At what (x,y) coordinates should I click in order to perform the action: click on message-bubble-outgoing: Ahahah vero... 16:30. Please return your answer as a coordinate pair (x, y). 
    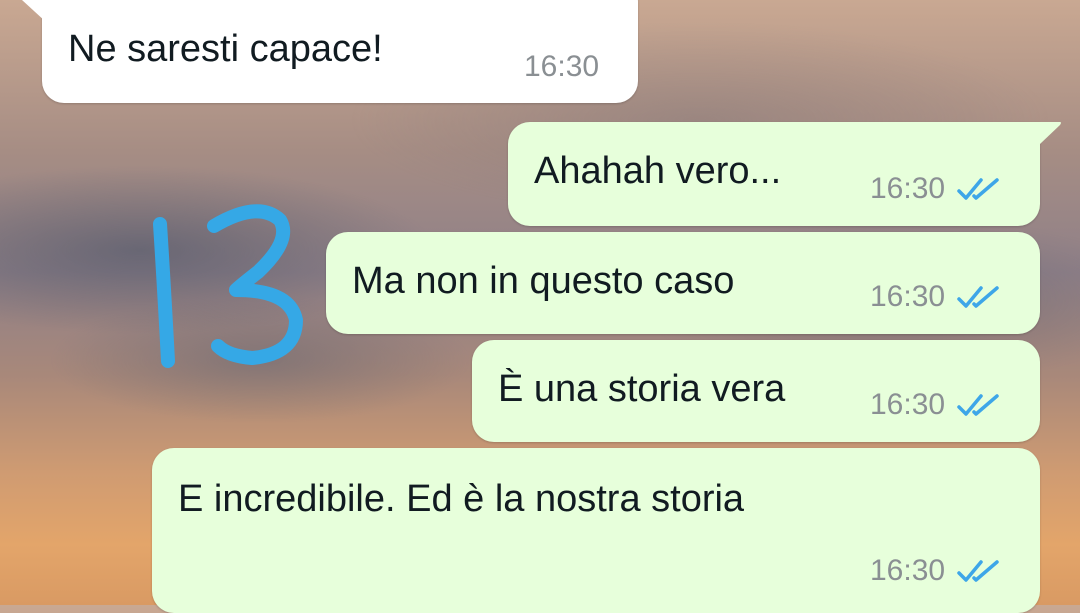
    Looking at the image, I should click on (774, 174).